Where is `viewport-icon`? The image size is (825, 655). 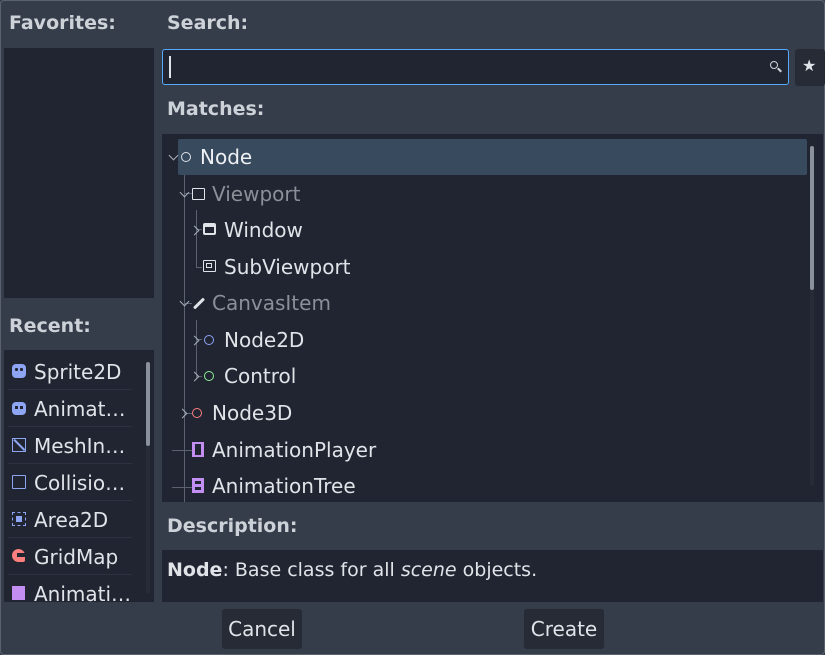 viewport-icon is located at coordinates (198, 194).